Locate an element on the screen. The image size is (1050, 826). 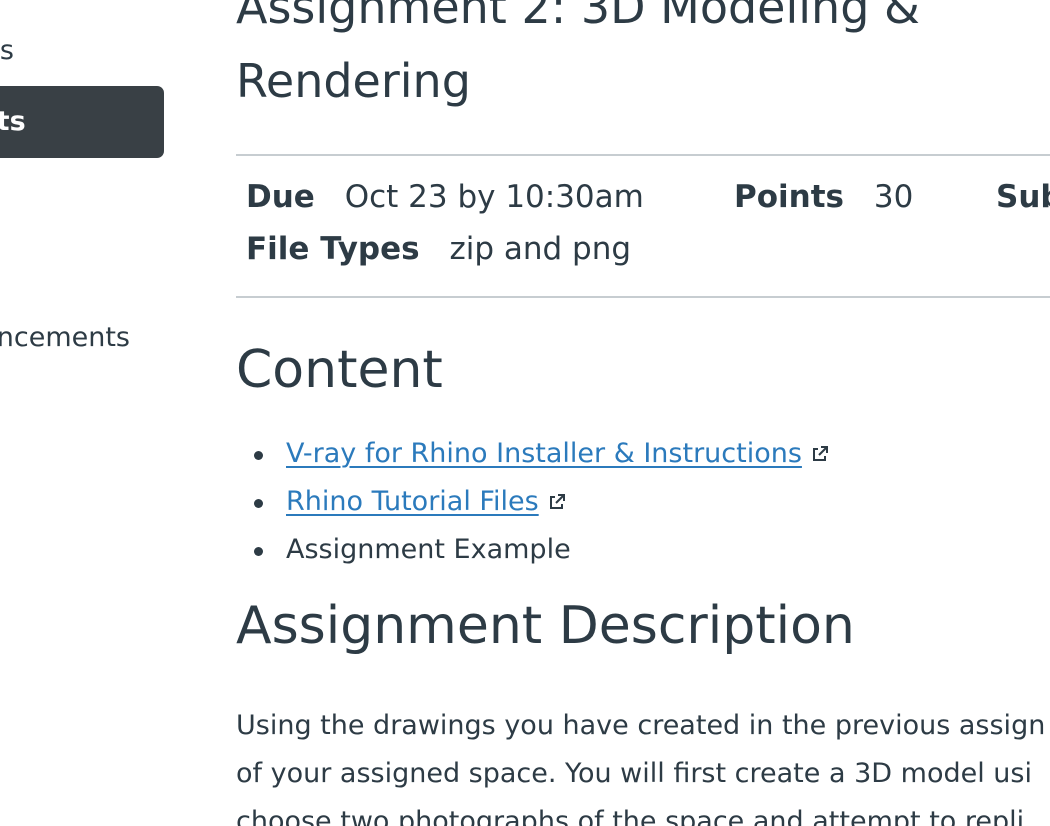
list-item: Rhino Tutorial Files is located at coordinates (533, 508).